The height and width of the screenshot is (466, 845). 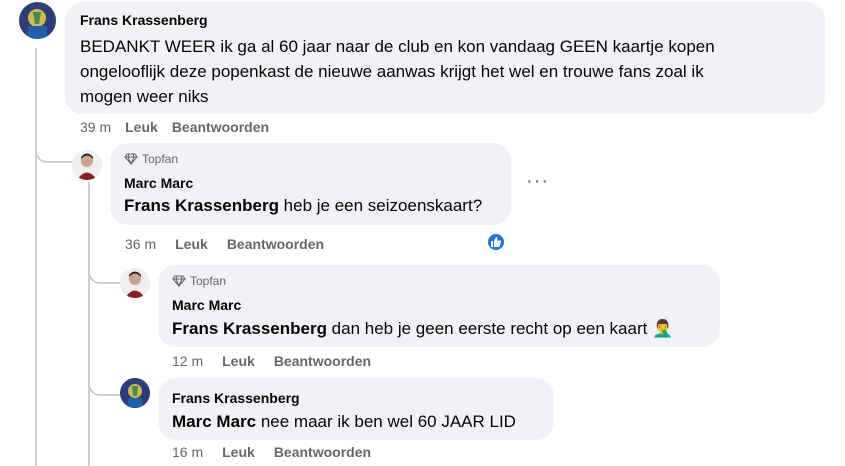 I want to click on thread-line-main, so click(x=36, y=257).